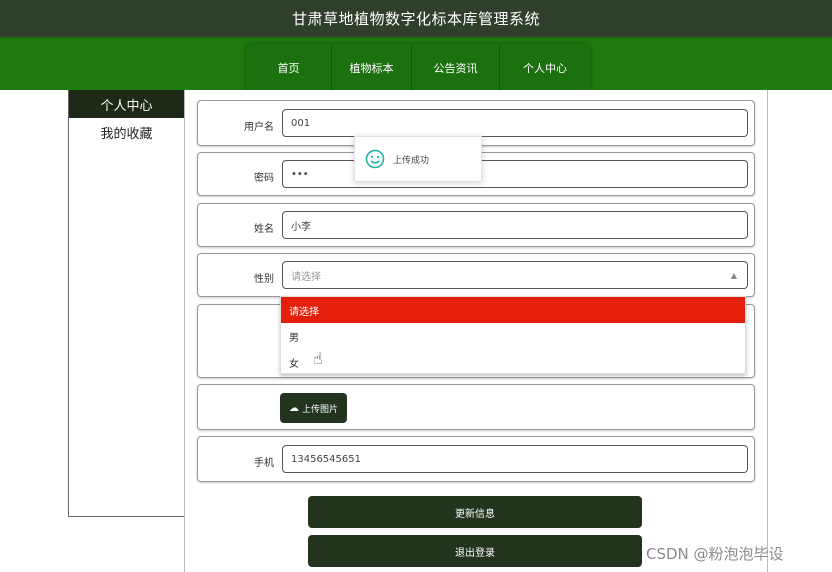 The height and width of the screenshot is (572, 832). What do you see at coordinates (306, 277) in the screenshot?
I see `gender-select-value: 请选择` at bounding box center [306, 277].